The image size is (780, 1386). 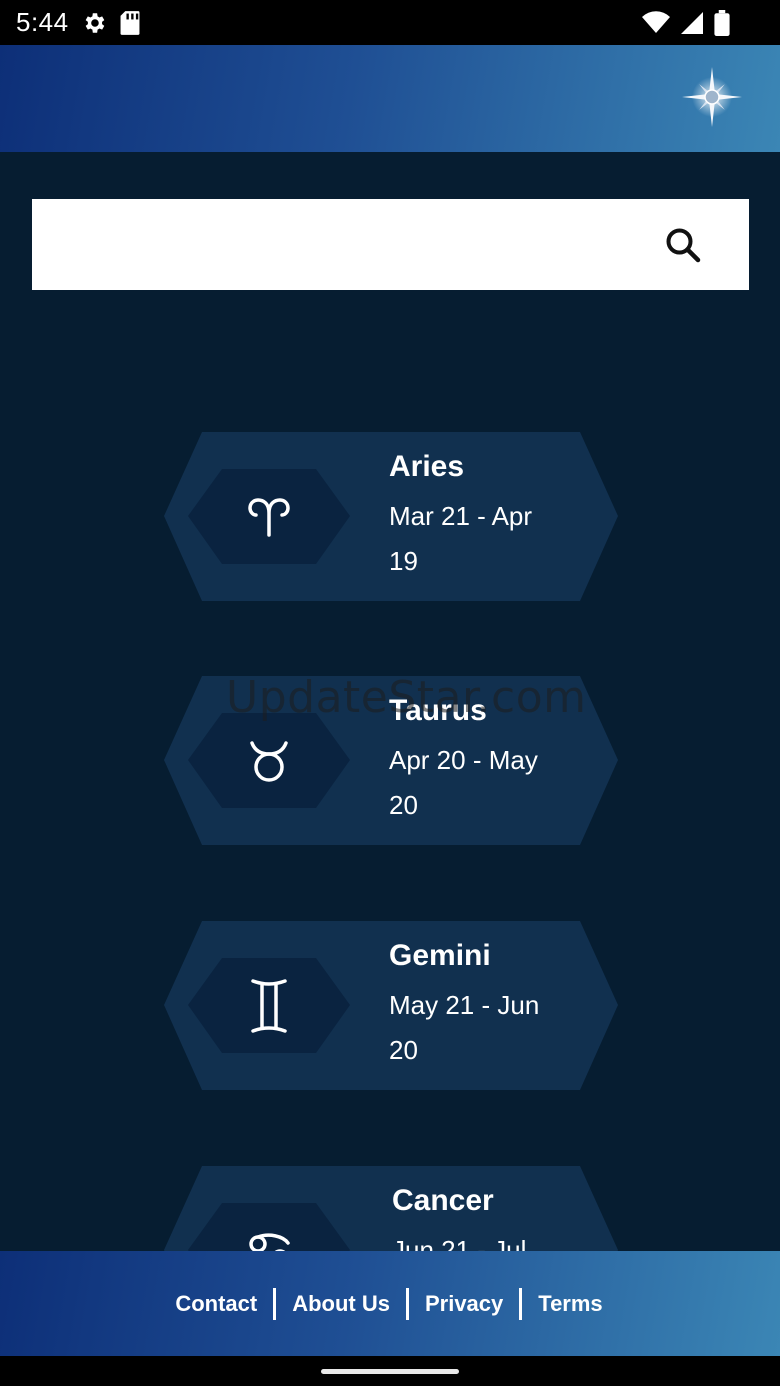 What do you see at coordinates (656, 22) in the screenshot?
I see `wifi-icon` at bounding box center [656, 22].